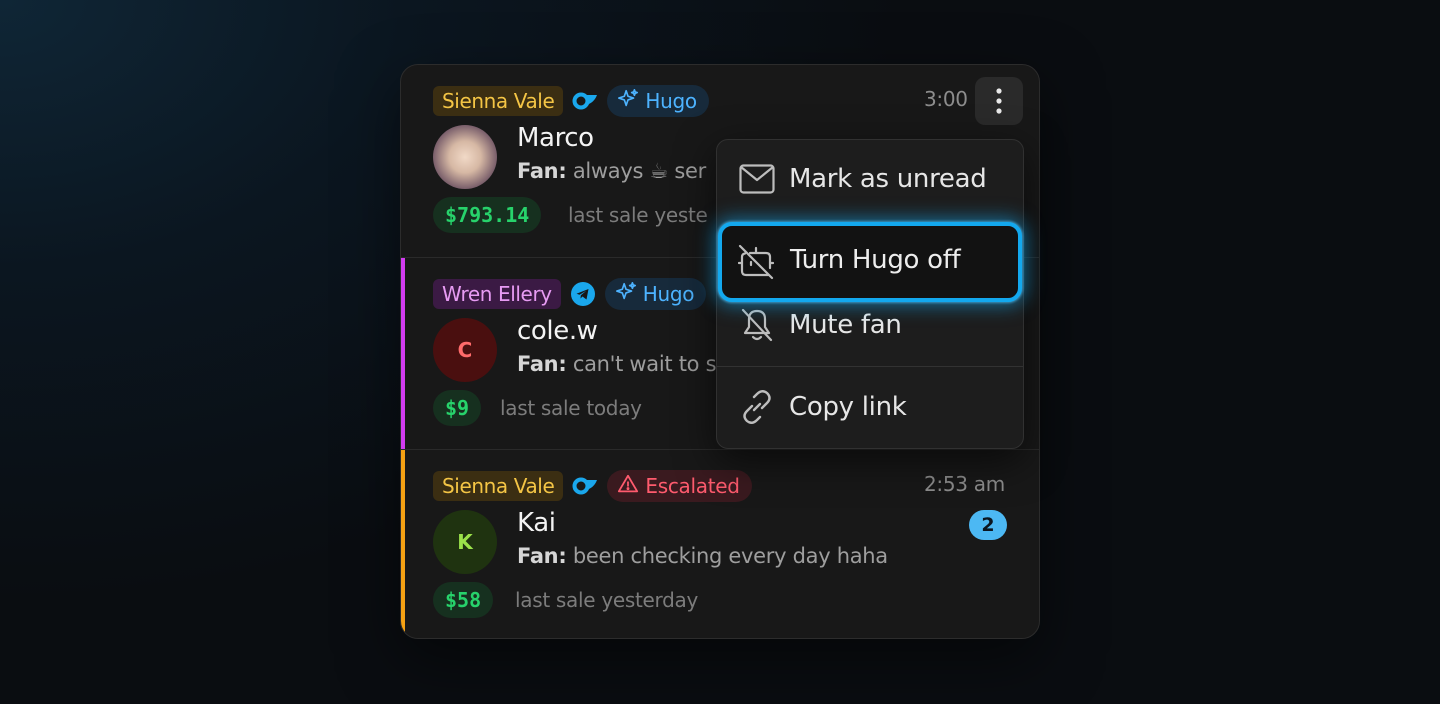 The width and height of the screenshot is (1440, 704). I want to click on more-options-button, so click(999, 101).